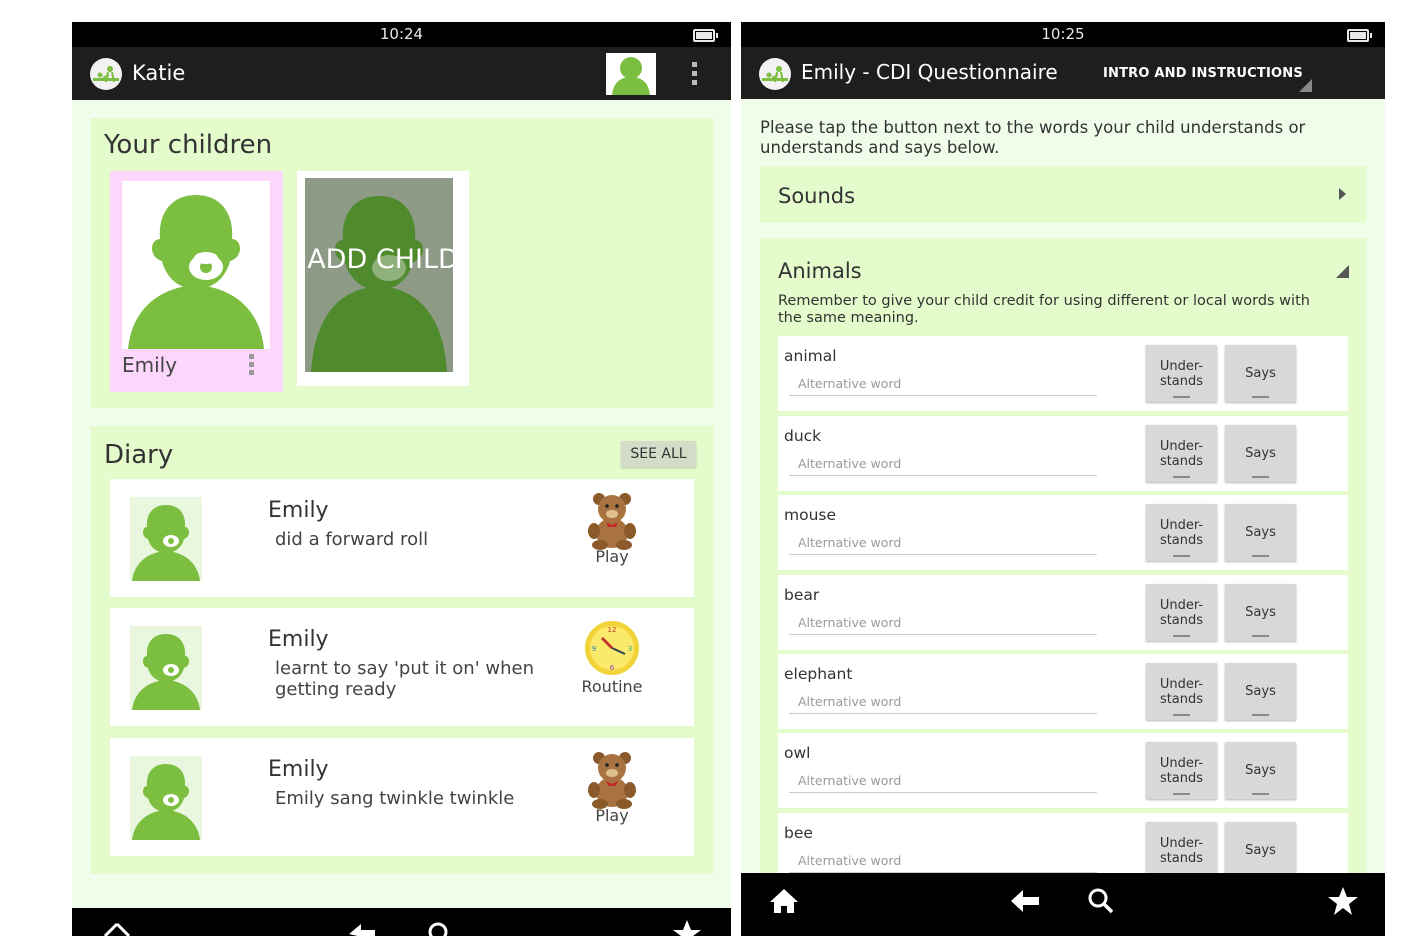 This screenshot has height=936, width=1421. Describe the element at coordinates (612, 686) in the screenshot. I see `diary-tag: Routine` at that location.